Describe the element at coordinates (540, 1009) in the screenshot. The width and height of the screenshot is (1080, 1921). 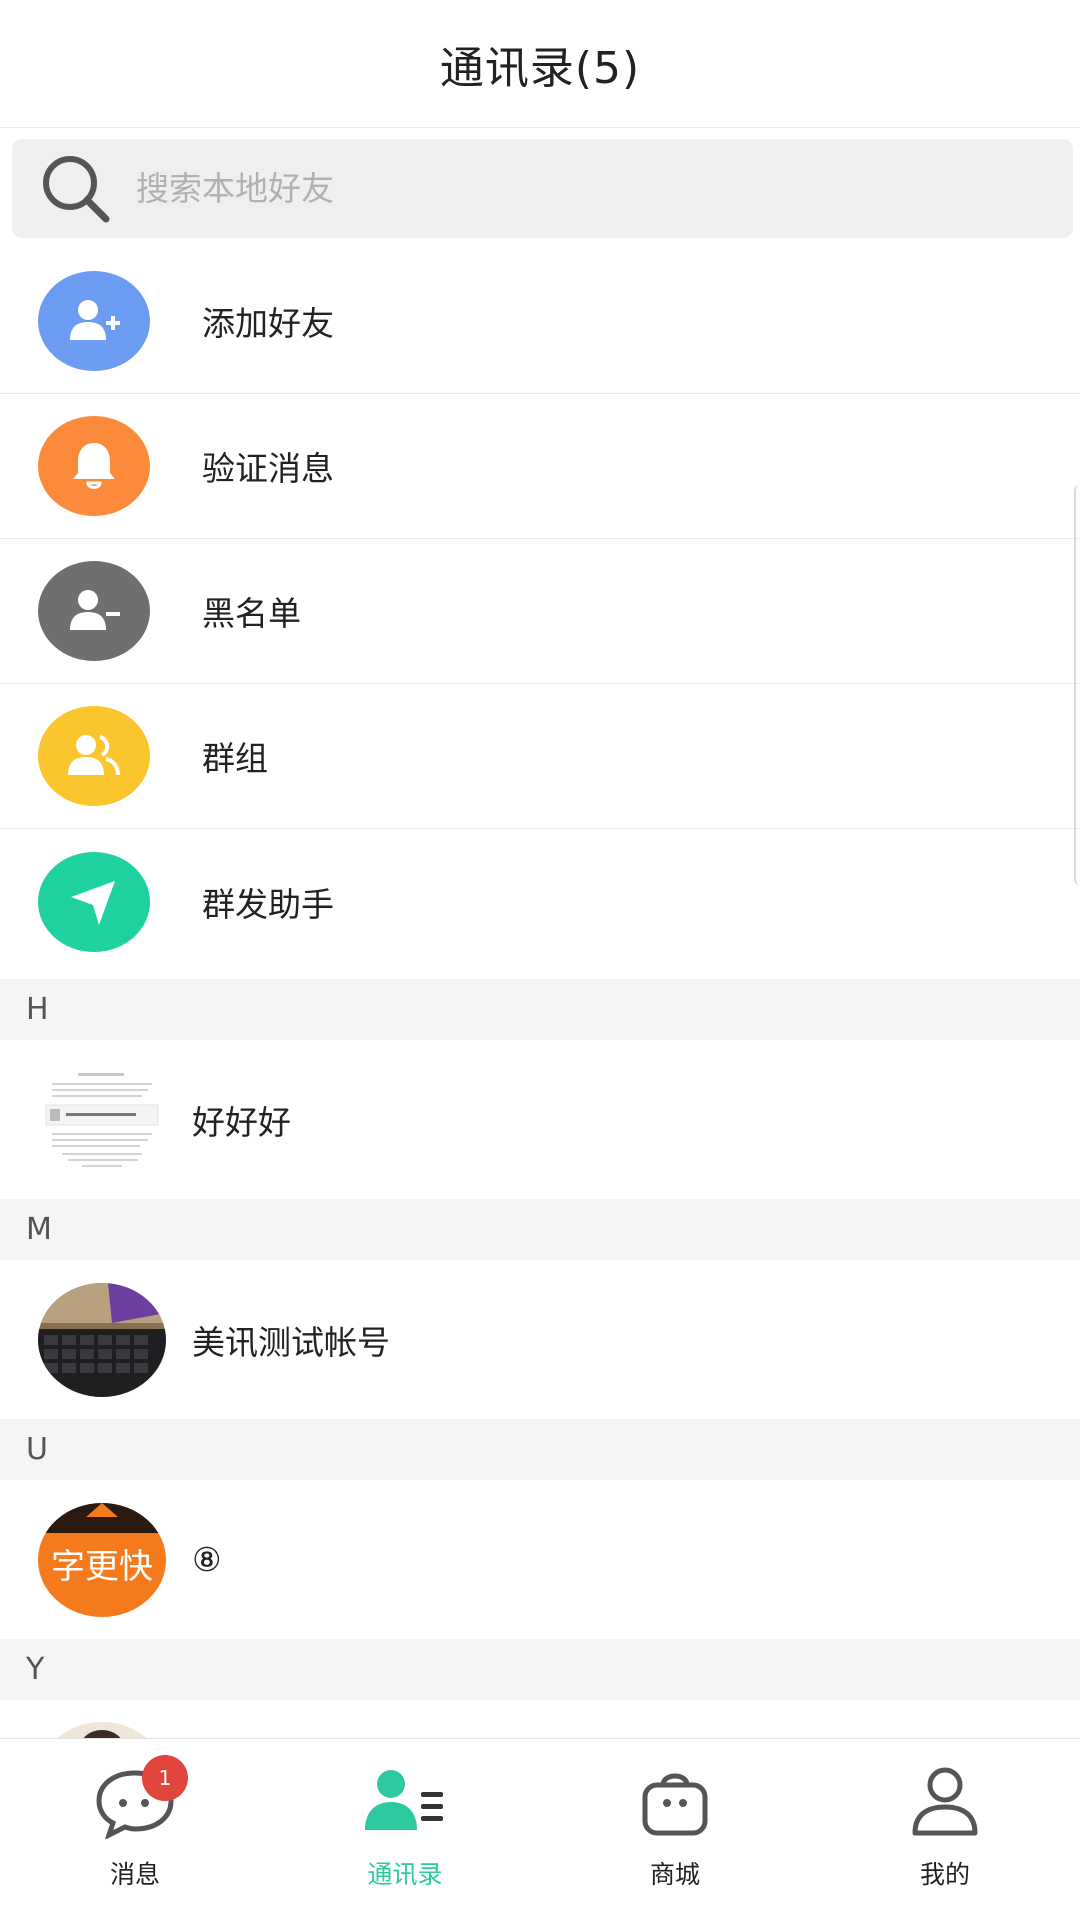
I see `section-header-h: H` at that location.